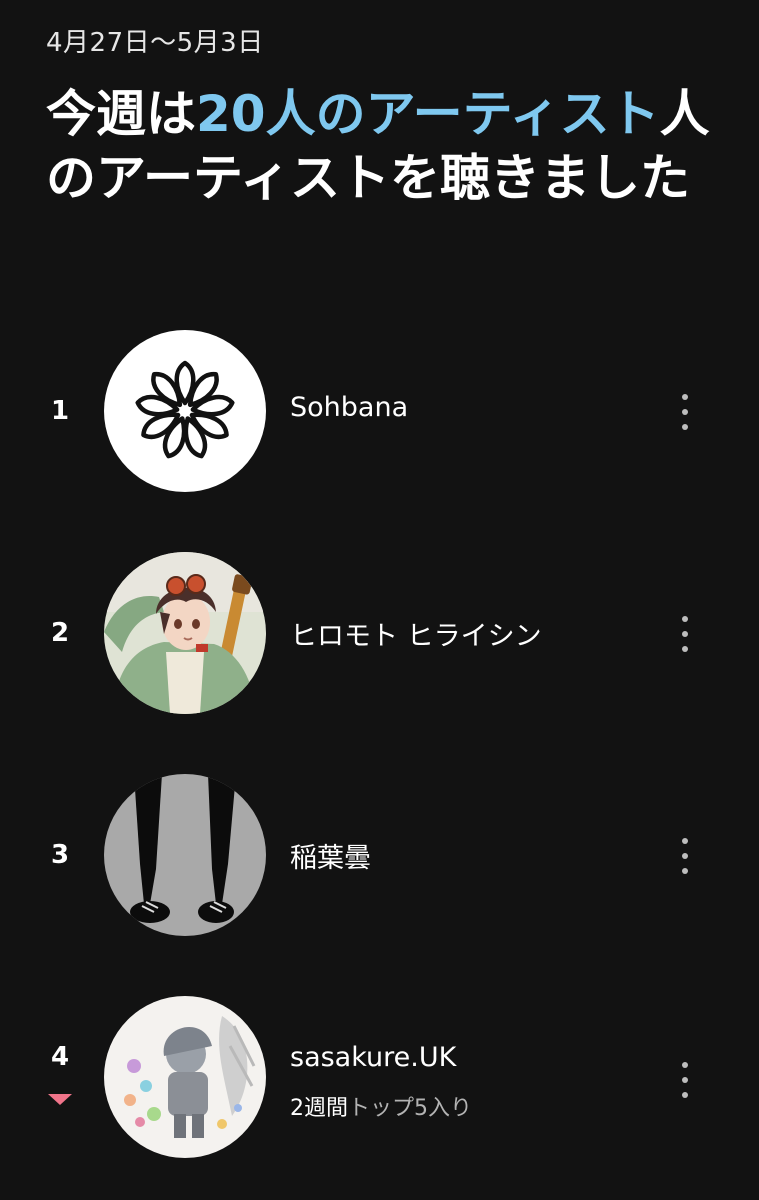  What do you see at coordinates (373, 1057) in the screenshot?
I see `artist-name: sasakure.UK` at bounding box center [373, 1057].